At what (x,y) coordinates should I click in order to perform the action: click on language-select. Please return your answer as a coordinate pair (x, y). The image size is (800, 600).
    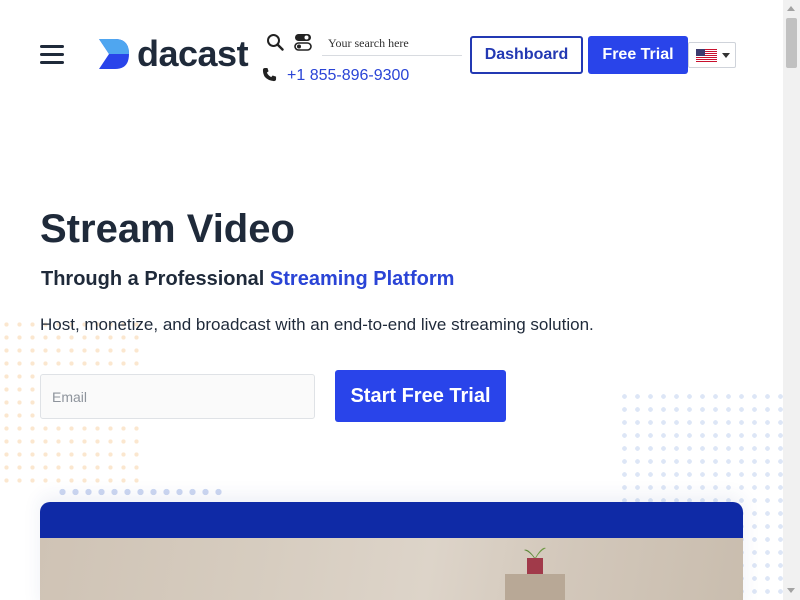
    Looking at the image, I should click on (712, 55).